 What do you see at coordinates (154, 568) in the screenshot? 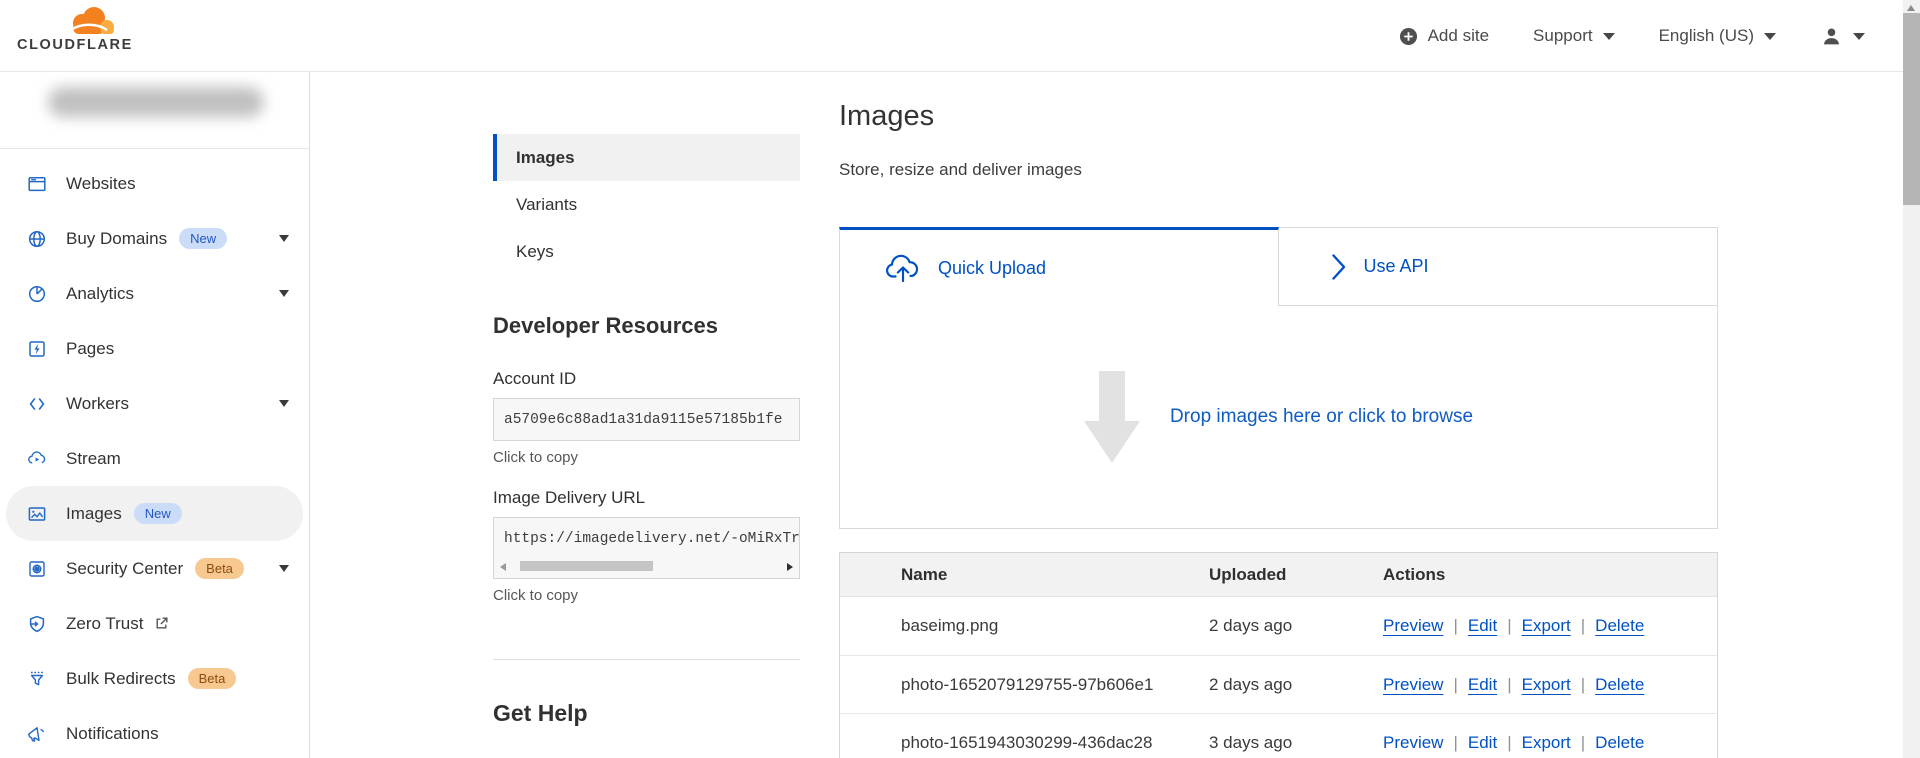
I see `sidebar-item-security-center: Security Center Beta` at bounding box center [154, 568].